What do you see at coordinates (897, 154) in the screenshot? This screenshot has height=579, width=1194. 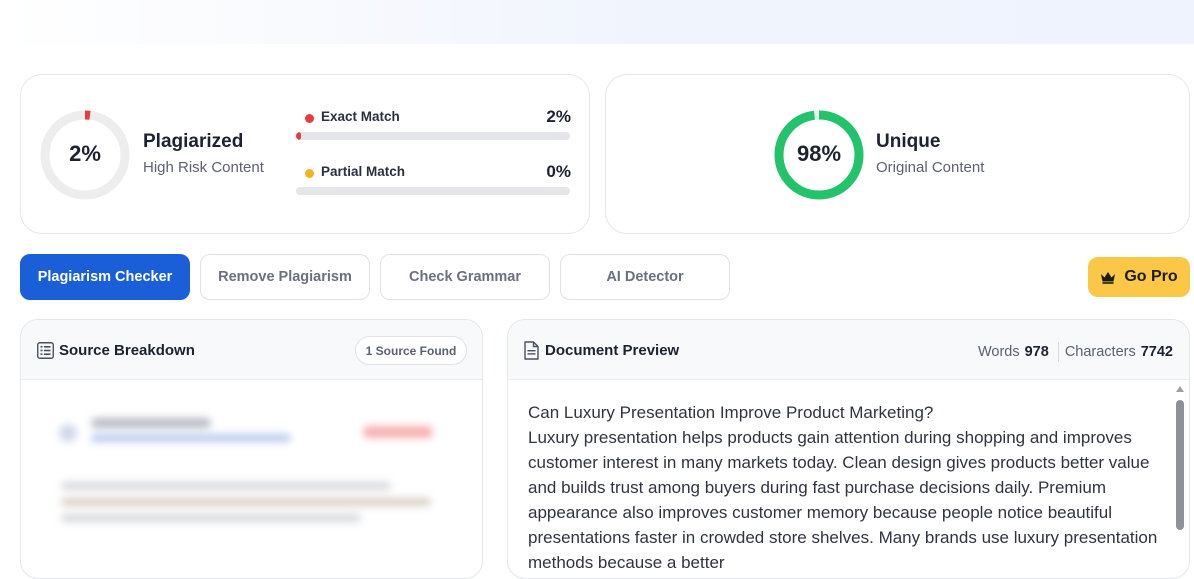 I see `unique-summary-card: 98% Unique Original Content` at bounding box center [897, 154].